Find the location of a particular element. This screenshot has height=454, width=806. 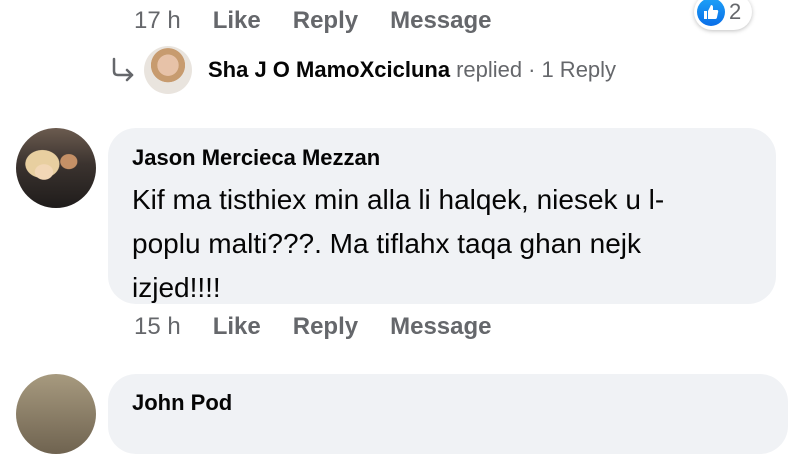

comment-author-avatar is located at coordinates (56, 168).